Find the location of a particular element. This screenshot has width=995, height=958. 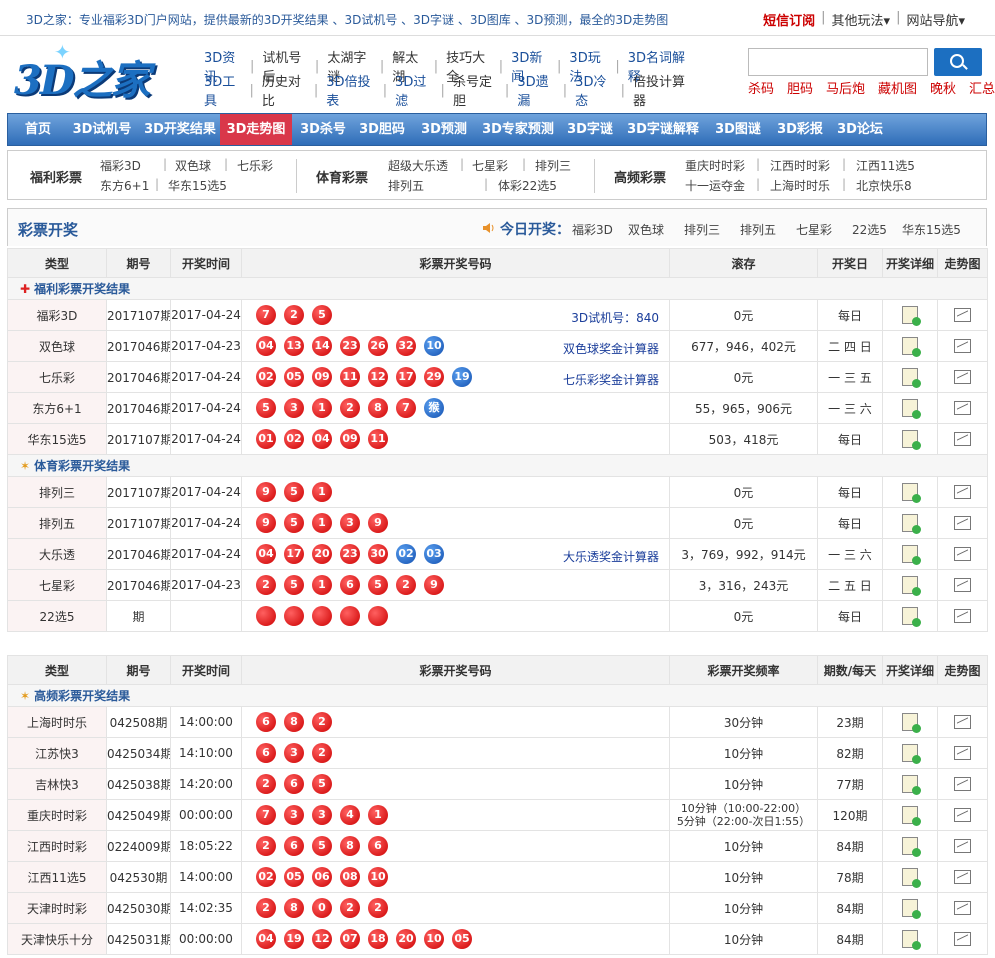

sub-link-qlc: 七乐彩 is located at coordinates (255, 165).